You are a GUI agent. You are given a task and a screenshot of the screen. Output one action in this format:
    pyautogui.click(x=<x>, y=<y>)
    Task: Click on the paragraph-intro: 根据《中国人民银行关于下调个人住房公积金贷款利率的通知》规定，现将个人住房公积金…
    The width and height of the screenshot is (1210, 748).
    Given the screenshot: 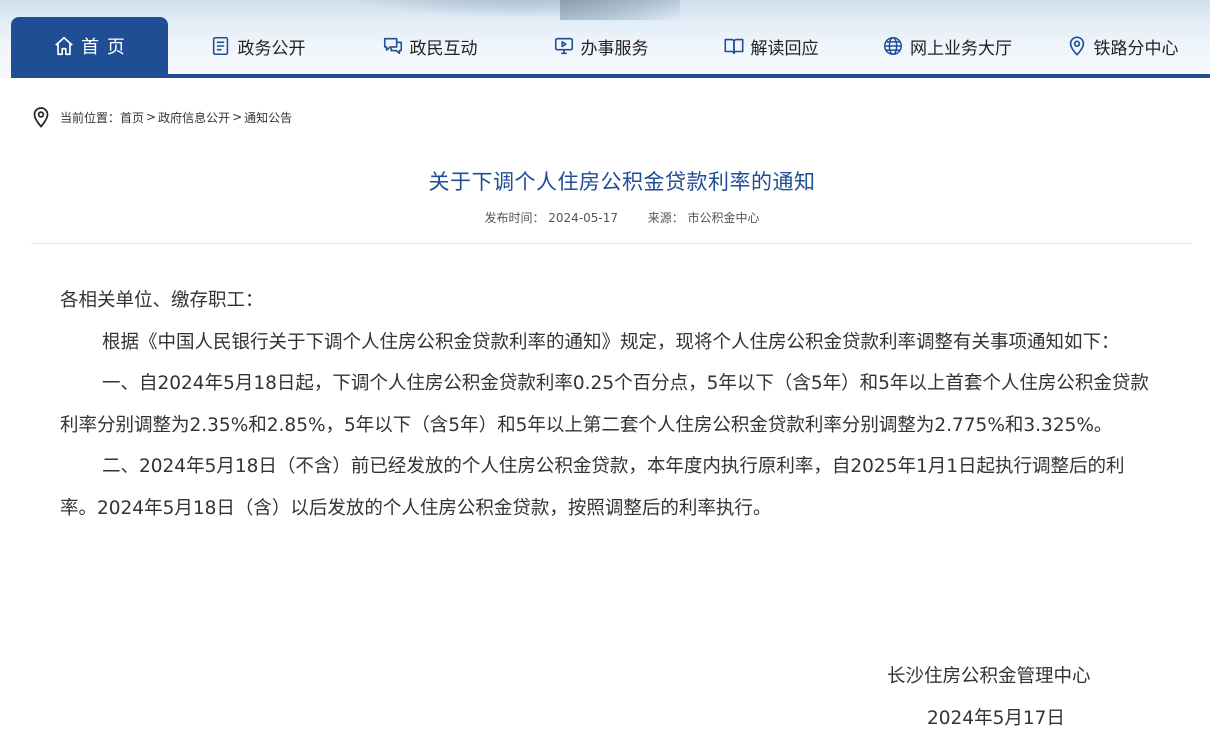 What is the action you would take?
    pyautogui.click(x=611, y=342)
    